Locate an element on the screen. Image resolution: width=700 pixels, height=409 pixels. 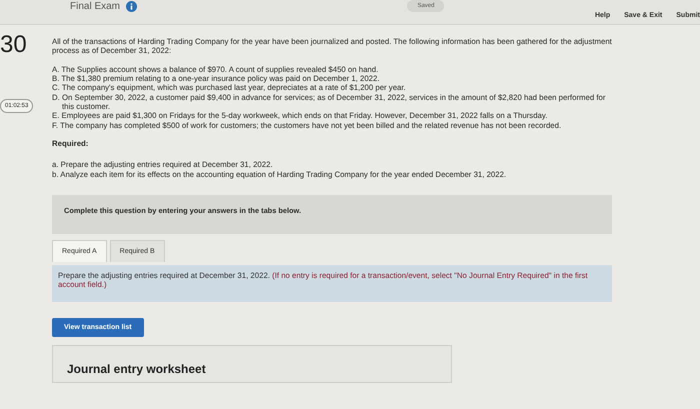
exam-title: Final Exam is located at coordinates (95, 6).